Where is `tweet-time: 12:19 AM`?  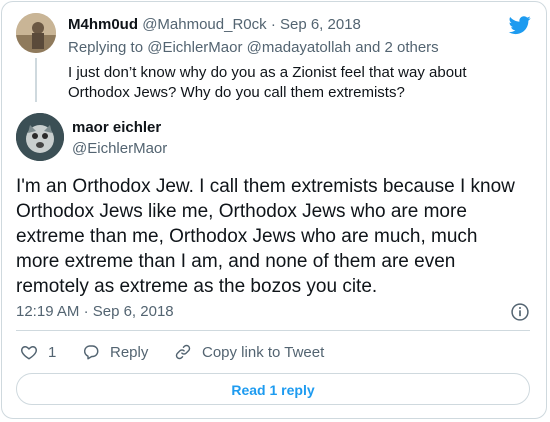 tweet-time: 12:19 AM is located at coordinates (47, 311).